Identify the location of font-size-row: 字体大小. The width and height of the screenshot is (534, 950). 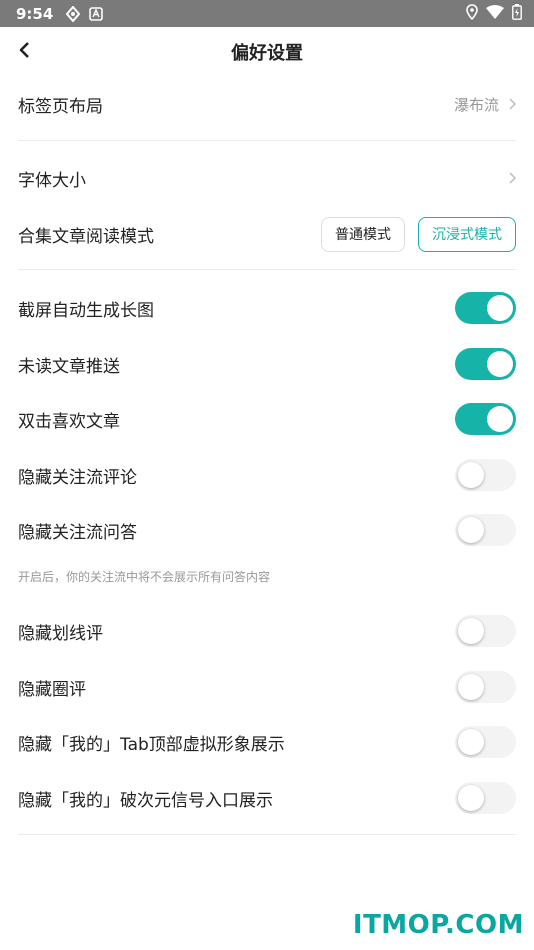
(267, 178).